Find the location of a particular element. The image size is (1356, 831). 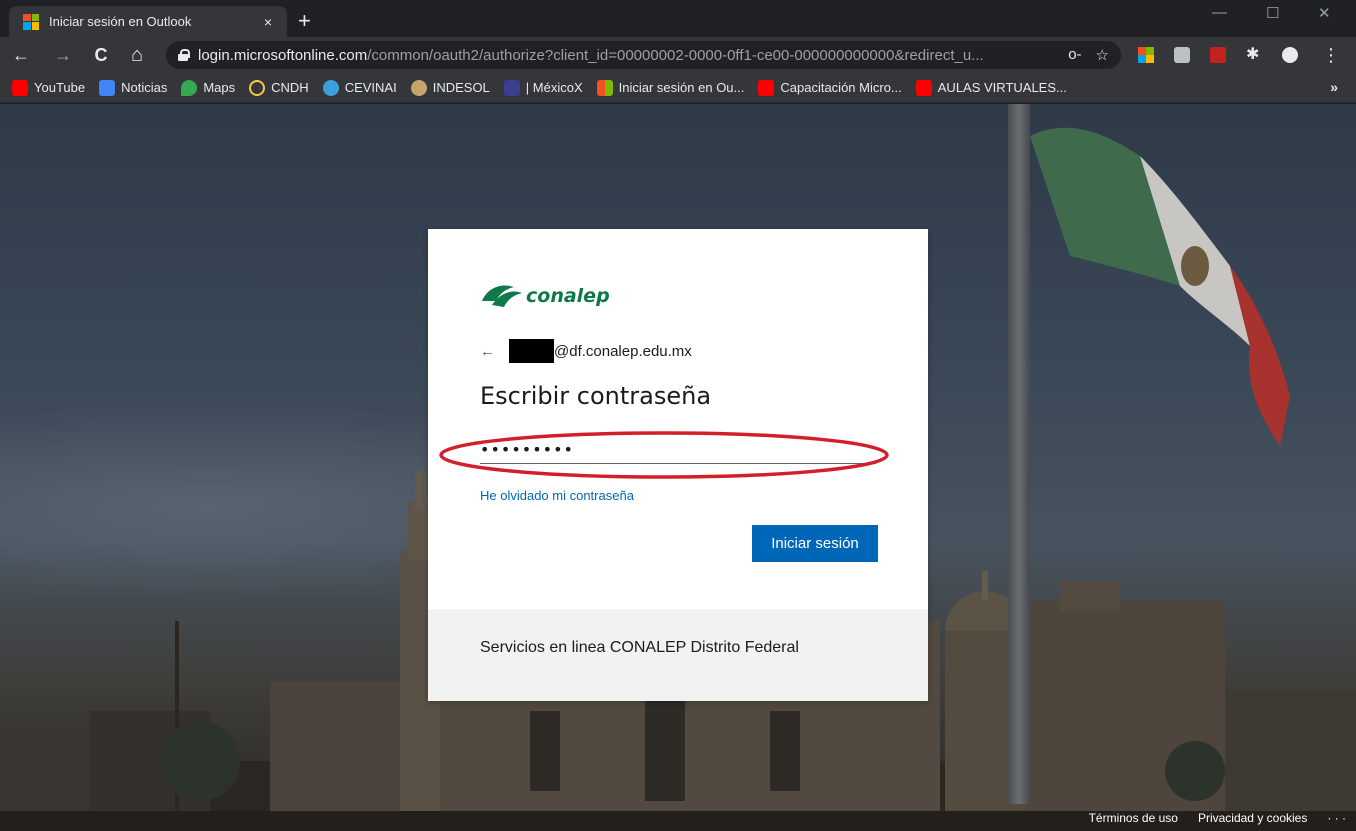

account-identity: ← @df.conalep.edu.mx is located at coordinates (586, 351).